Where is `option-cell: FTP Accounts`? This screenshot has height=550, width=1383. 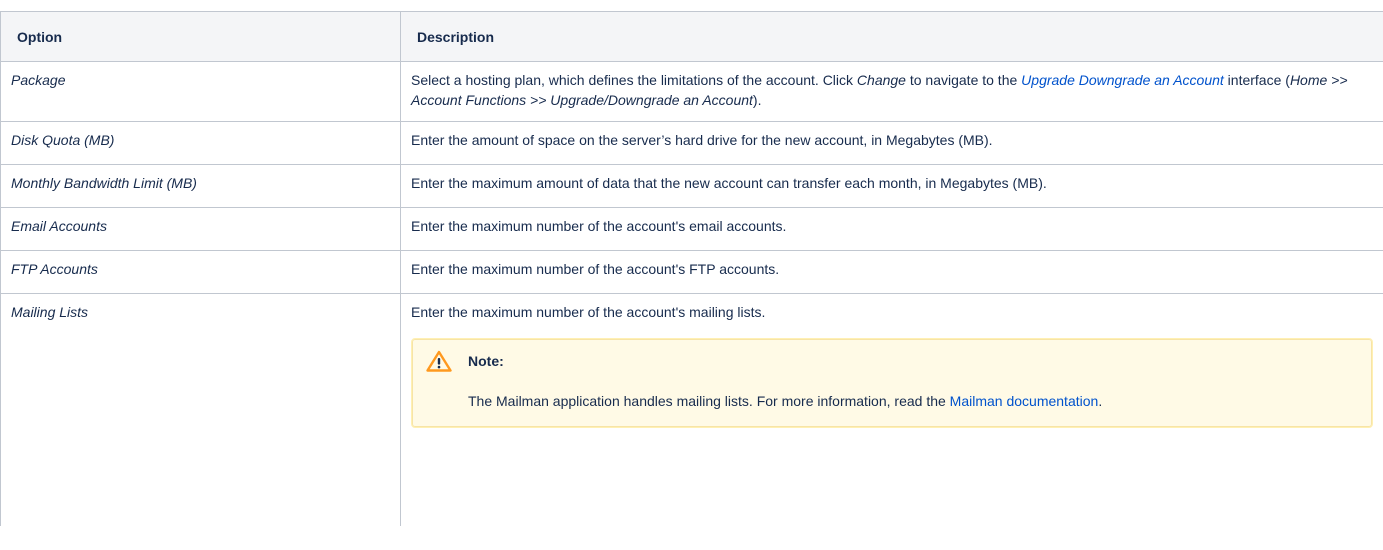 option-cell: FTP Accounts is located at coordinates (200, 272).